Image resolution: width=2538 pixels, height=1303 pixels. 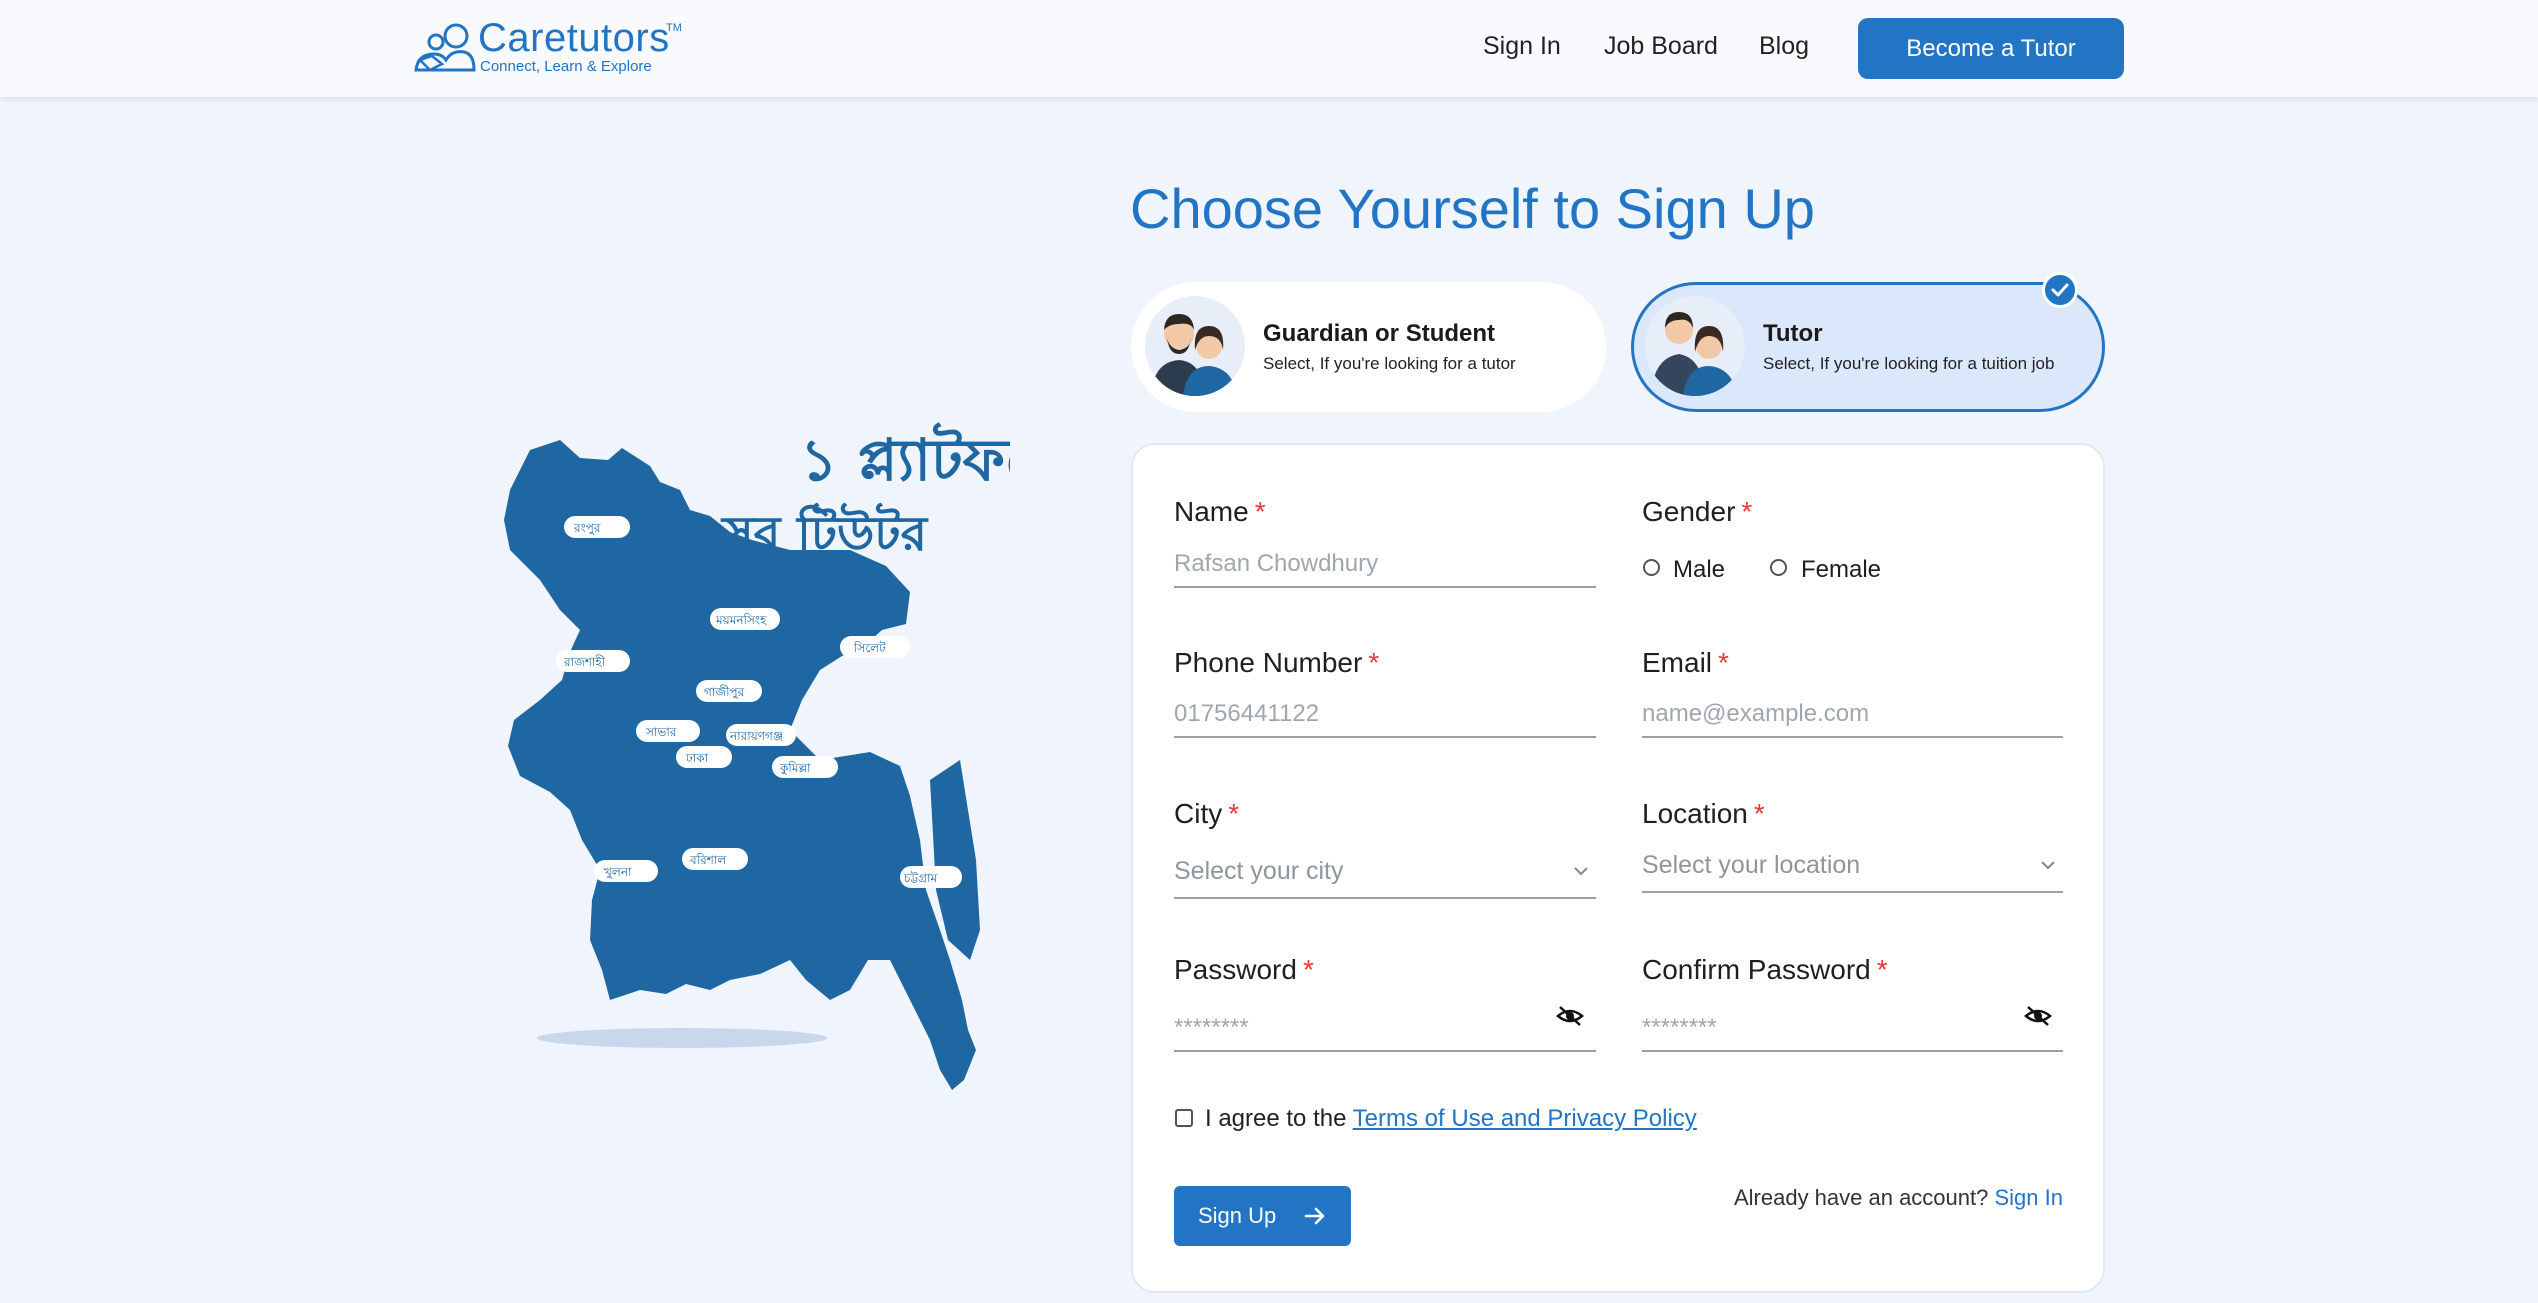 I want to click on location-select: Select your location, so click(x=1852, y=869).